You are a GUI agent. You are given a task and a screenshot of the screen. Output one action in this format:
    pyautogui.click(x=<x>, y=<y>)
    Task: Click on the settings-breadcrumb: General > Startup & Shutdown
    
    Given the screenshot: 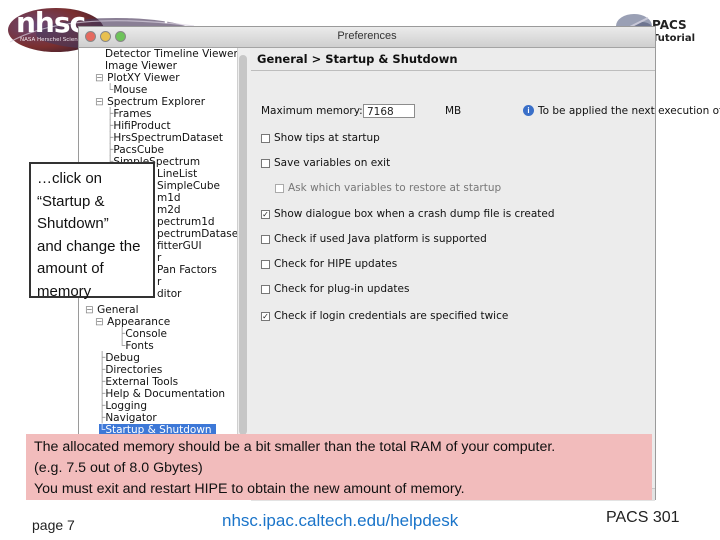 What is the action you would take?
    pyautogui.click(x=357, y=59)
    